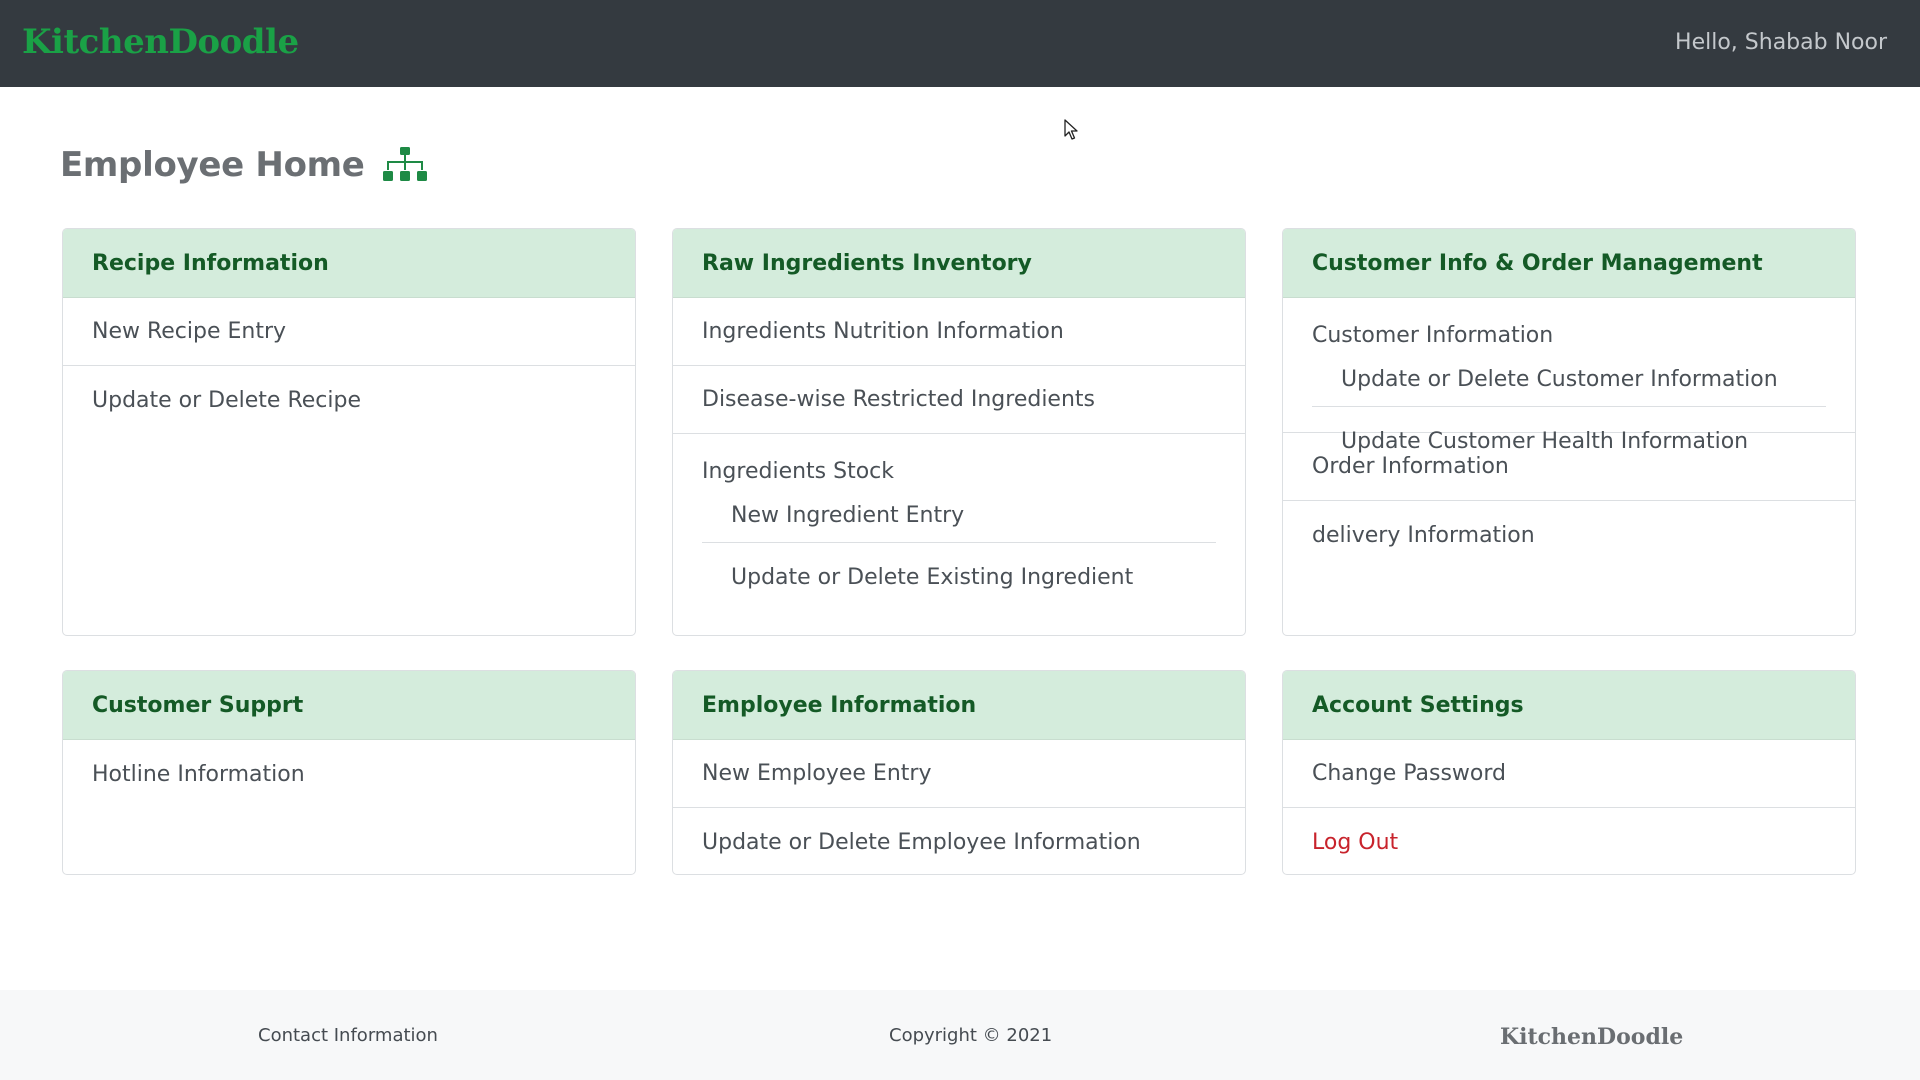 The width and height of the screenshot is (1920, 1080). Describe the element at coordinates (1781, 42) in the screenshot. I see `user-greeting: Hello, Shabab Noor` at that location.